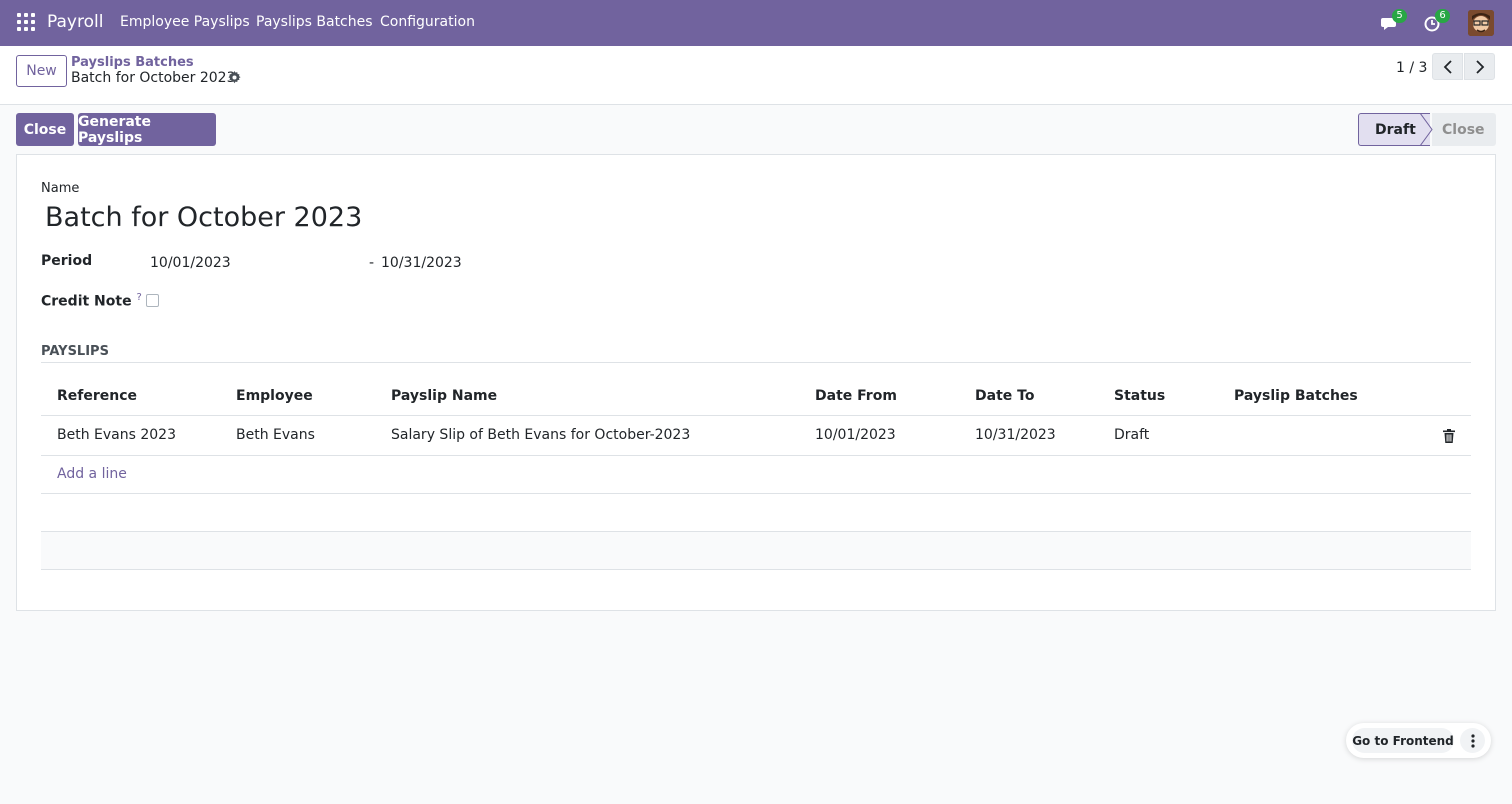 The height and width of the screenshot is (804, 1512). What do you see at coordinates (75, 351) in the screenshot?
I see `payslips-section-title: PAYSLIPS` at bounding box center [75, 351].